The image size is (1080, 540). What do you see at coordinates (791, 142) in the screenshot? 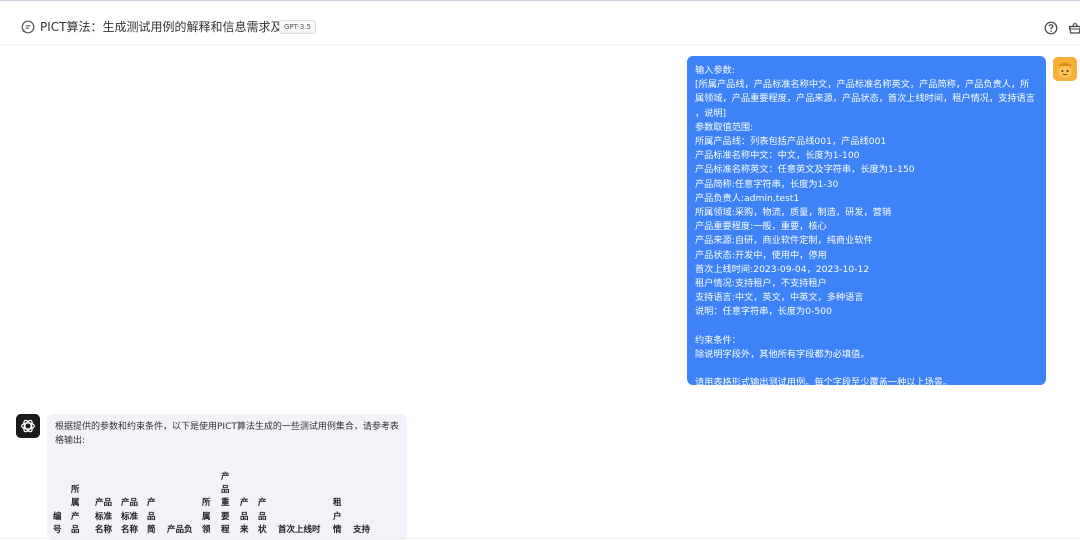
I see `user-message-line: 所属产品线：列表包括产品线001，产品线001` at bounding box center [791, 142].